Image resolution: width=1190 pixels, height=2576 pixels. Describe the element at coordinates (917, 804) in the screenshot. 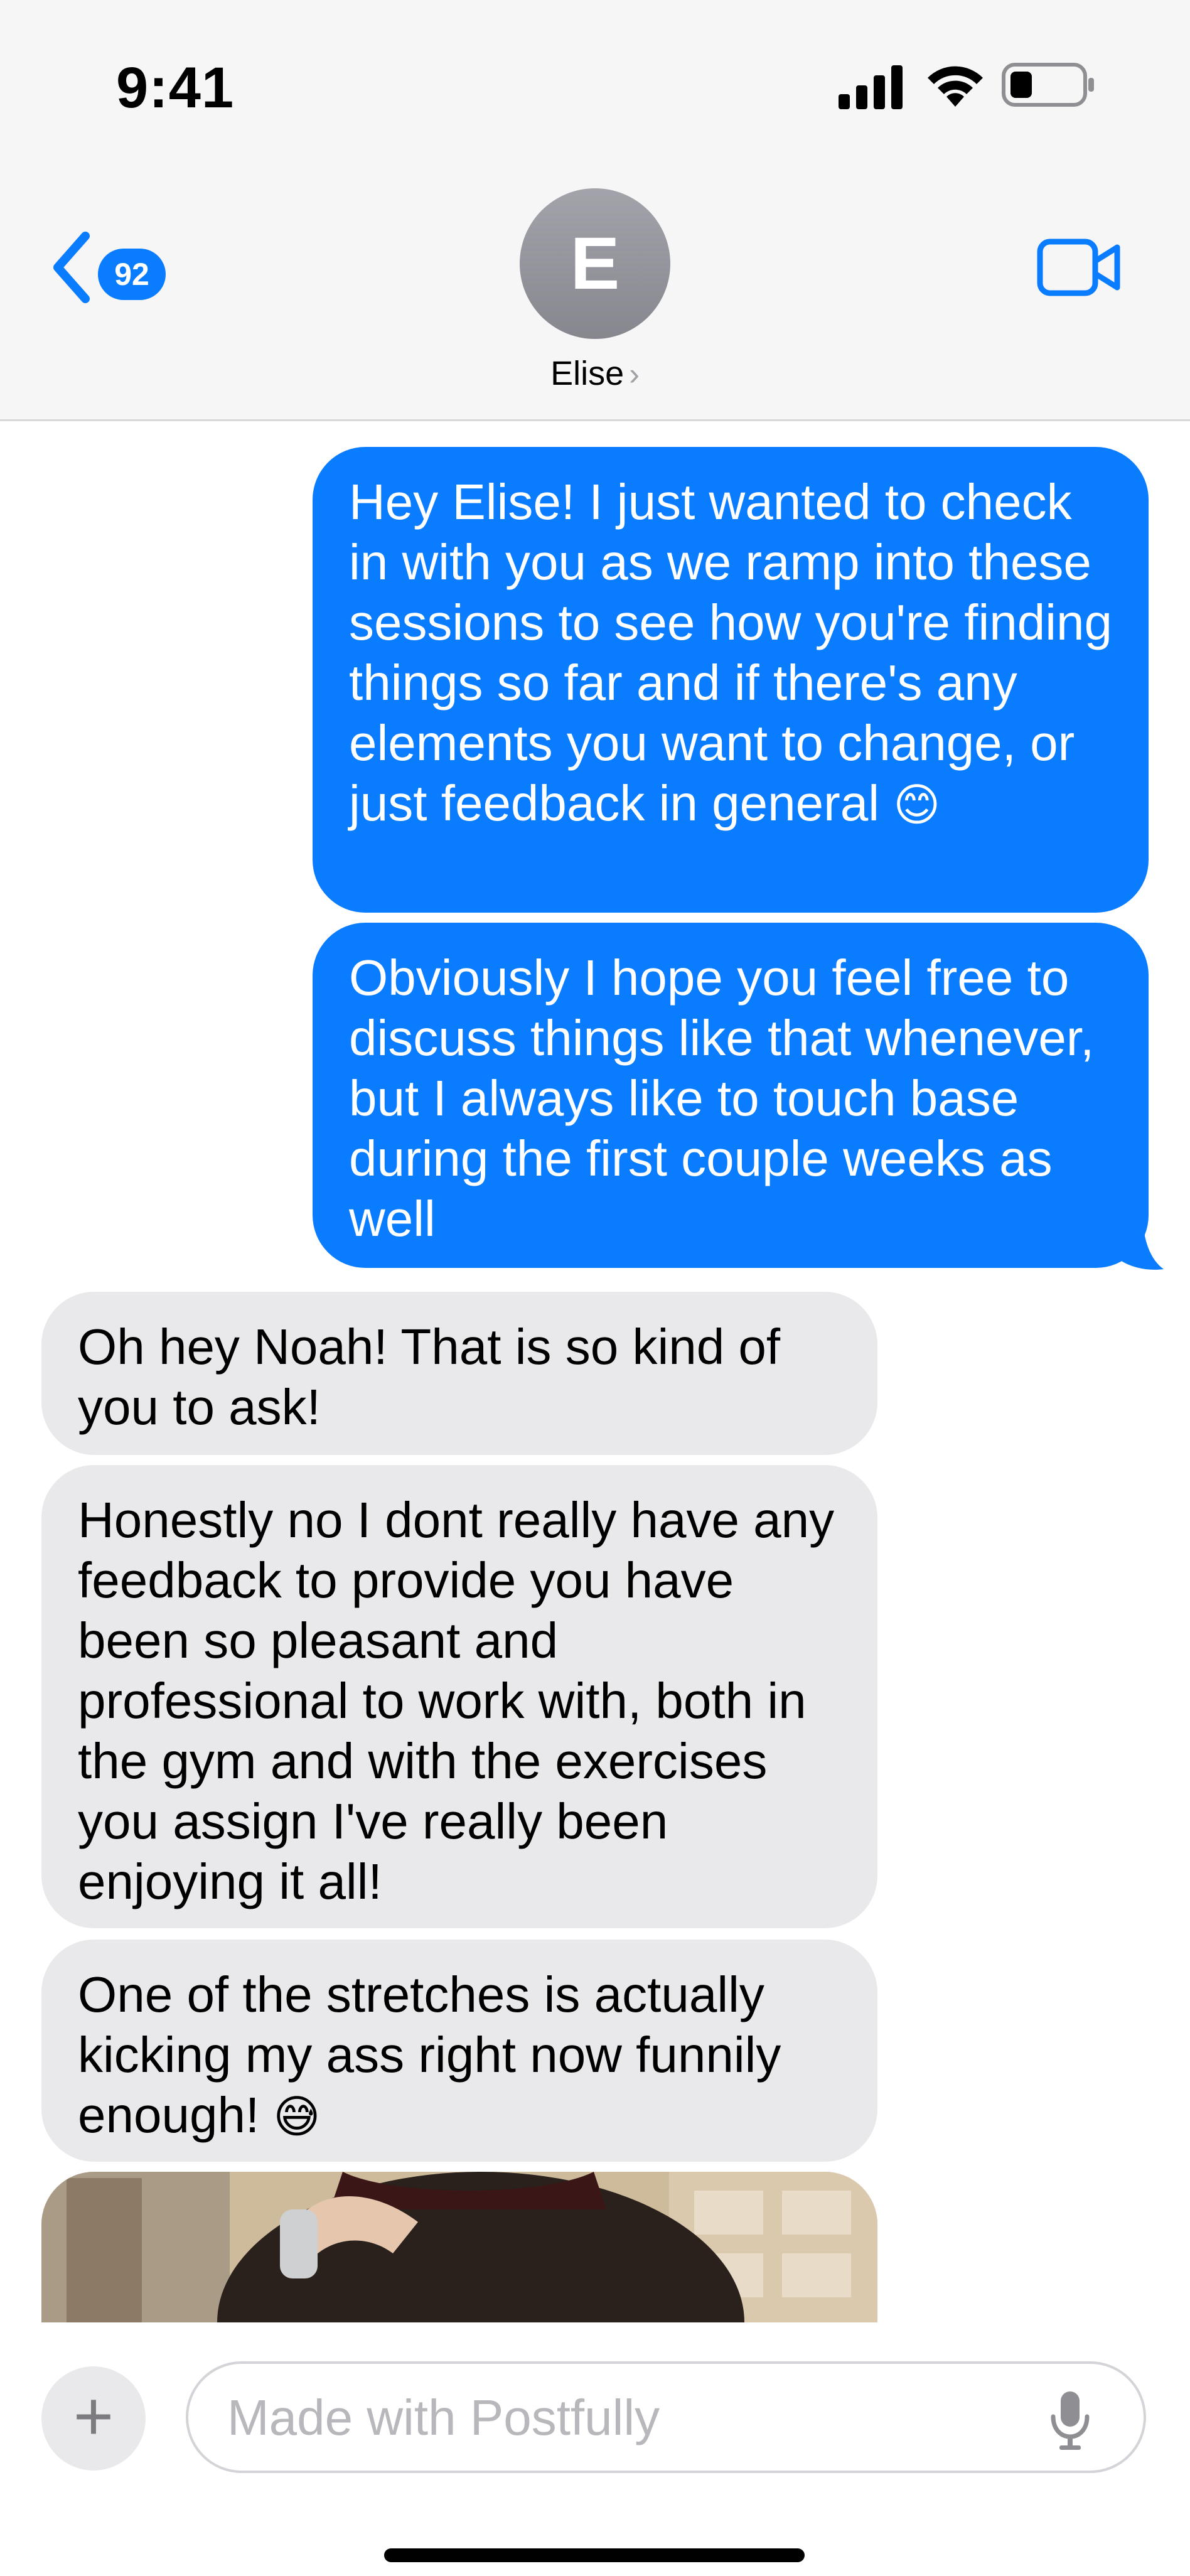

I see `smiling-face-emoji: 😊` at that location.